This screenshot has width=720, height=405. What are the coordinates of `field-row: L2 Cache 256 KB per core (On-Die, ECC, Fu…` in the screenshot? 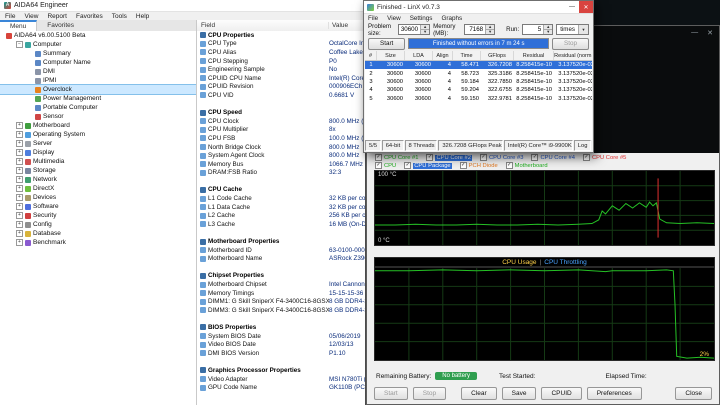 It's located at (281, 215).